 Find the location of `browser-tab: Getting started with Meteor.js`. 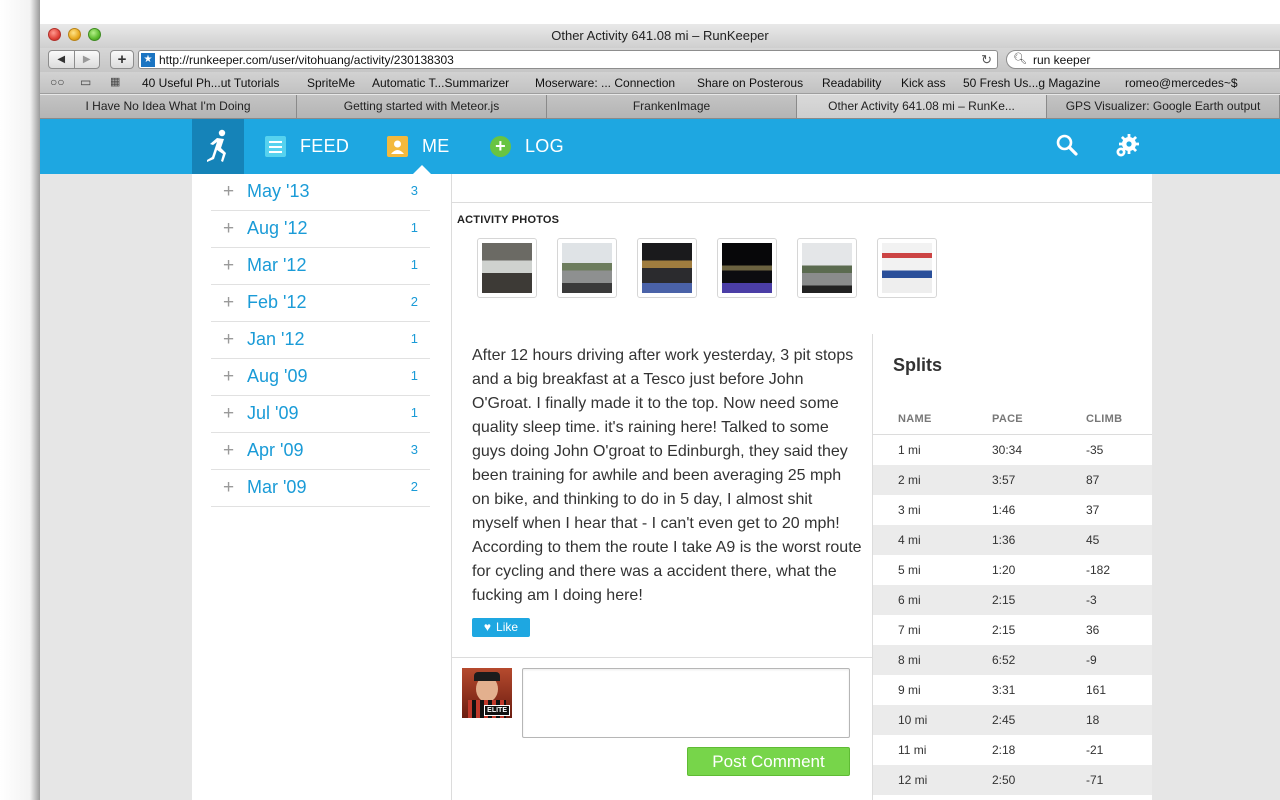

browser-tab: Getting started with Meteor.js is located at coordinates (422, 106).